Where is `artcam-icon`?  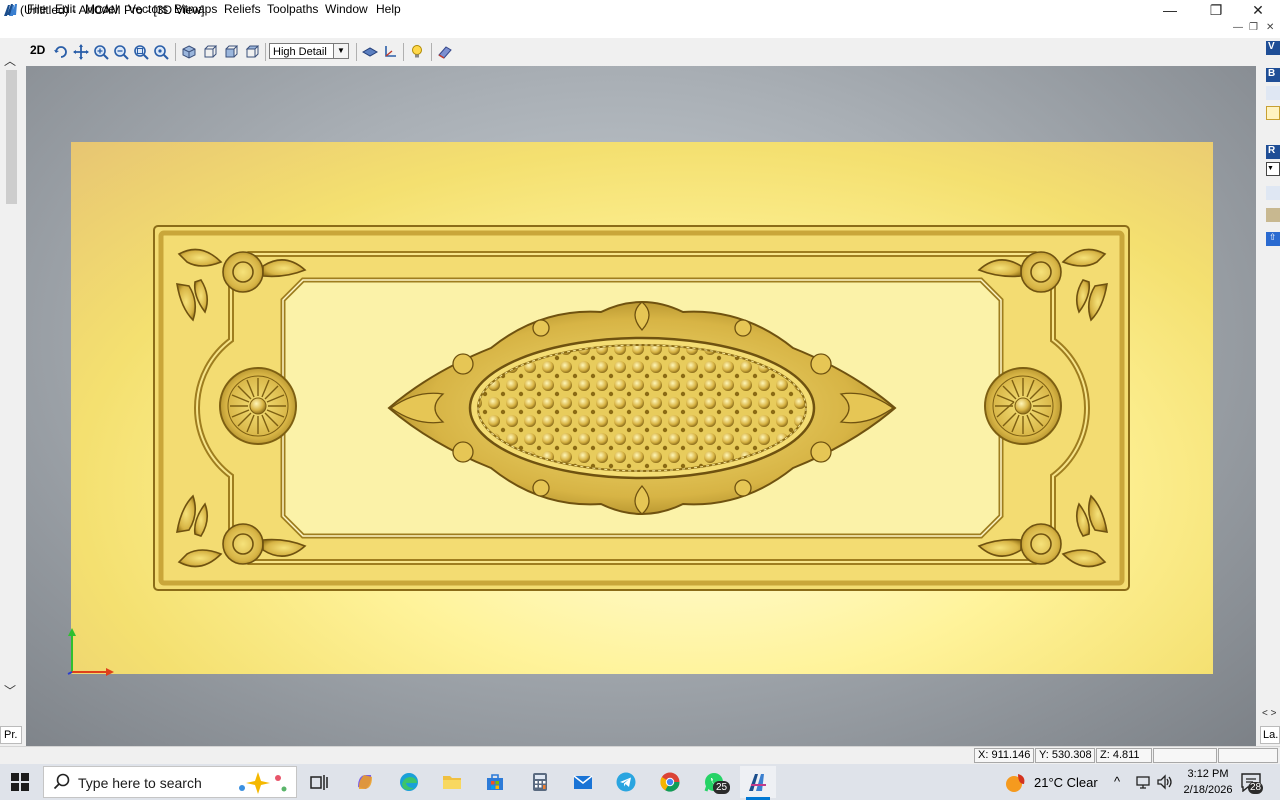 artcam-icon is located at coordinates (758, 782).